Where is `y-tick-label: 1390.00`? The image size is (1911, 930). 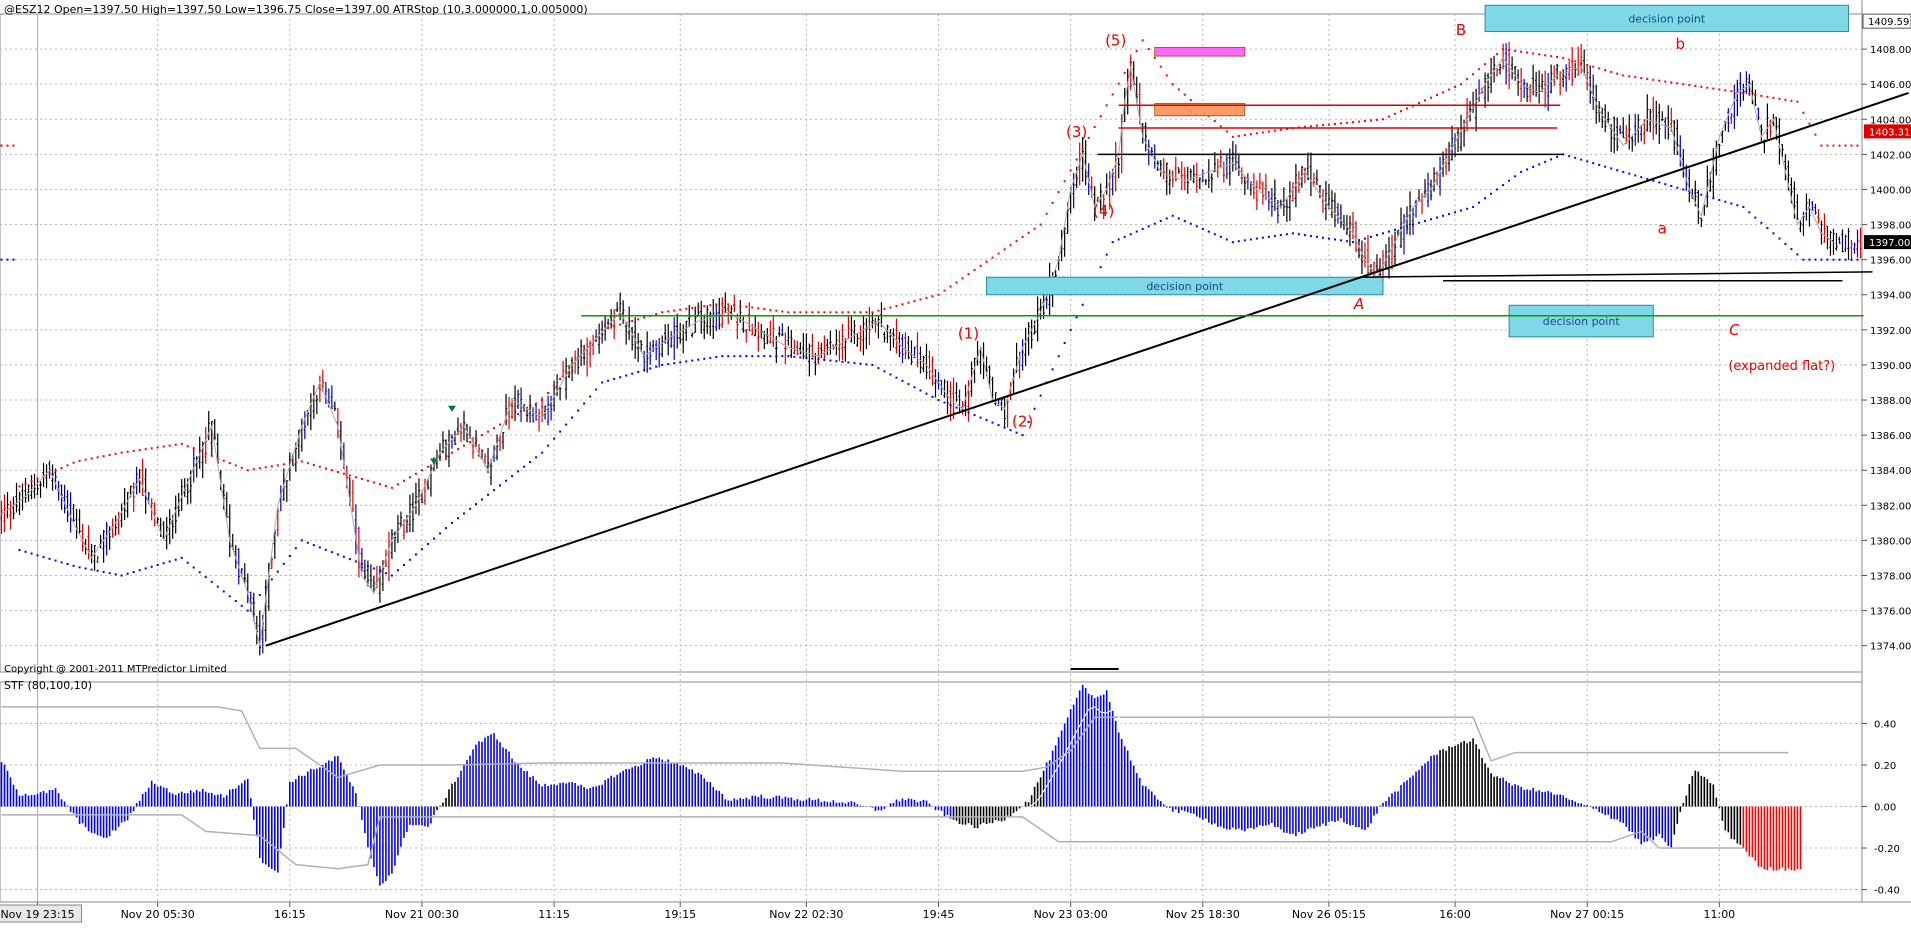 y-tick-label: 1390.00 is located at coordinates (1890, 366).